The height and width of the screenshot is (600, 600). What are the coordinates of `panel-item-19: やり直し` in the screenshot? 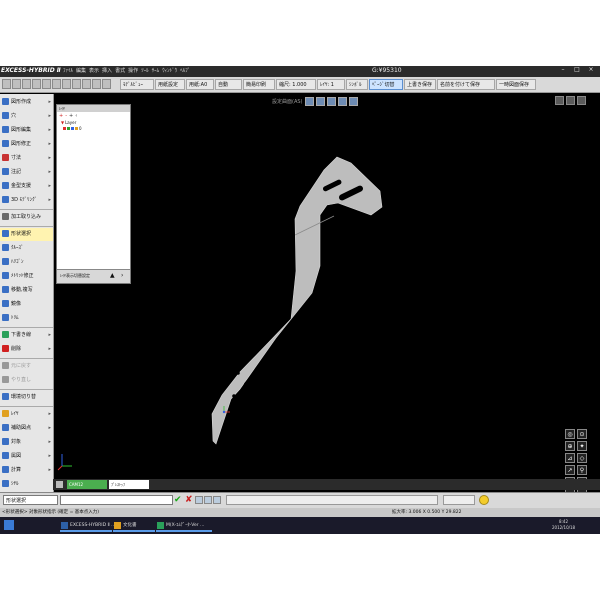 It's located at (26, 380).